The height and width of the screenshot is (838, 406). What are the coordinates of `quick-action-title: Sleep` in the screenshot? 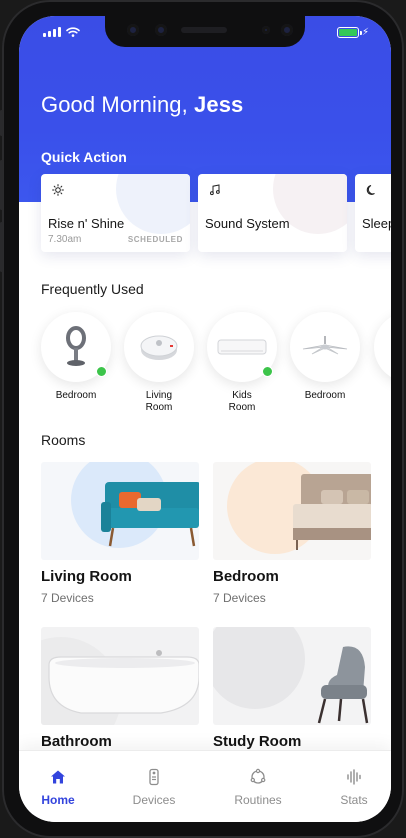 It's located at (376, 223).